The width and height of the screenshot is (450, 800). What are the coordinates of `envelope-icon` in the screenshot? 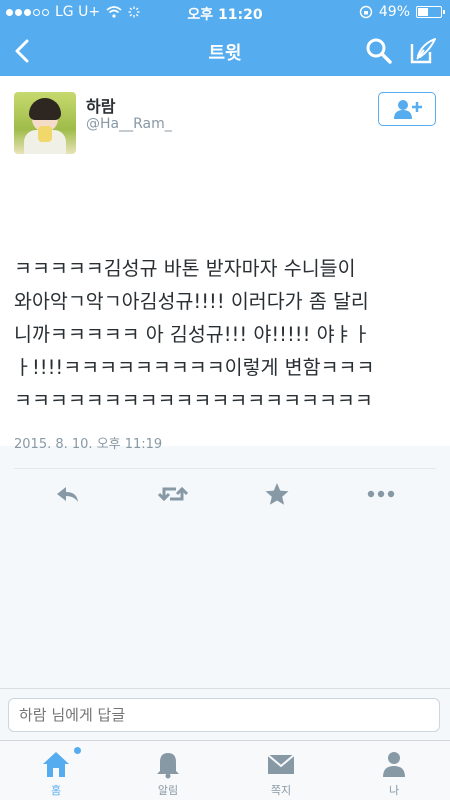 It's located at (281, 764).